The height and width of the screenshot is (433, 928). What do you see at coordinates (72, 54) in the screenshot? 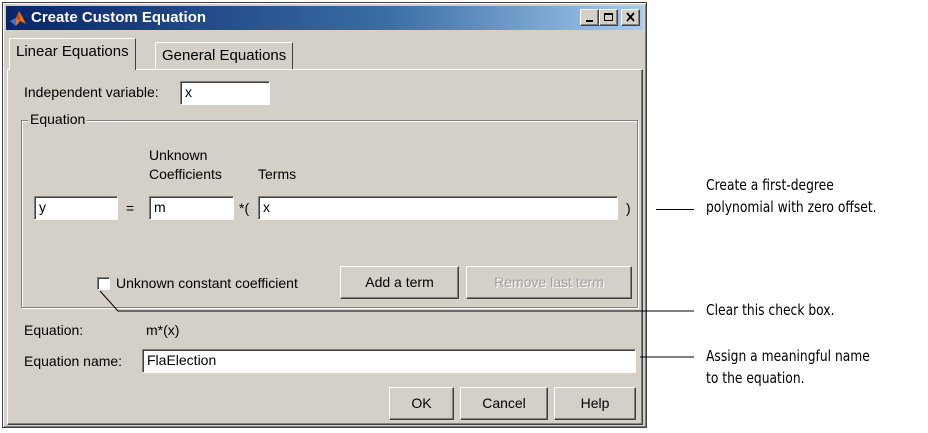
I see `tab-linear-equations: Linear Equations` at bounding box center [72, 54].